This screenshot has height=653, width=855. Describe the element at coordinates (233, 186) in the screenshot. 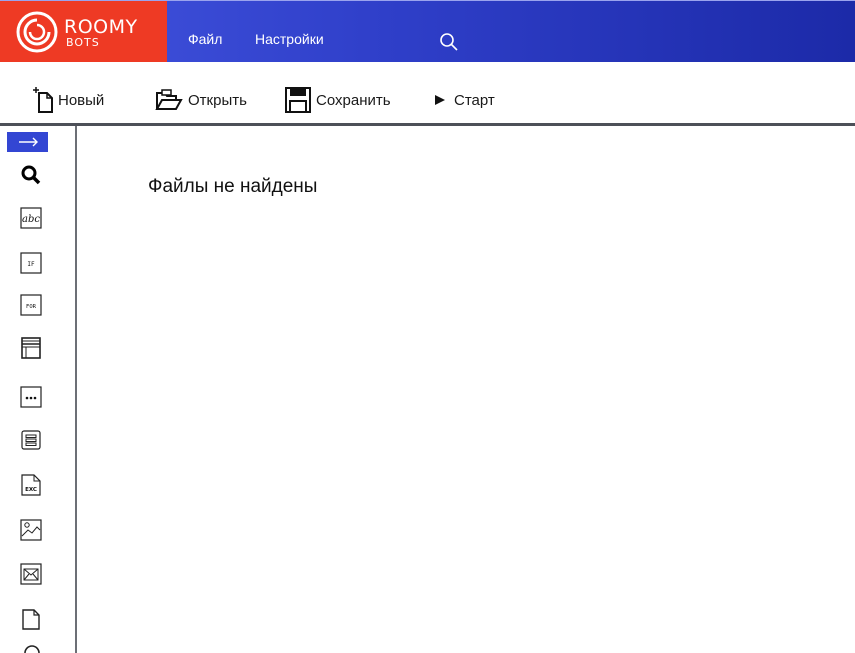

I see `empty-state-message: Файлы не найдены` at that location.